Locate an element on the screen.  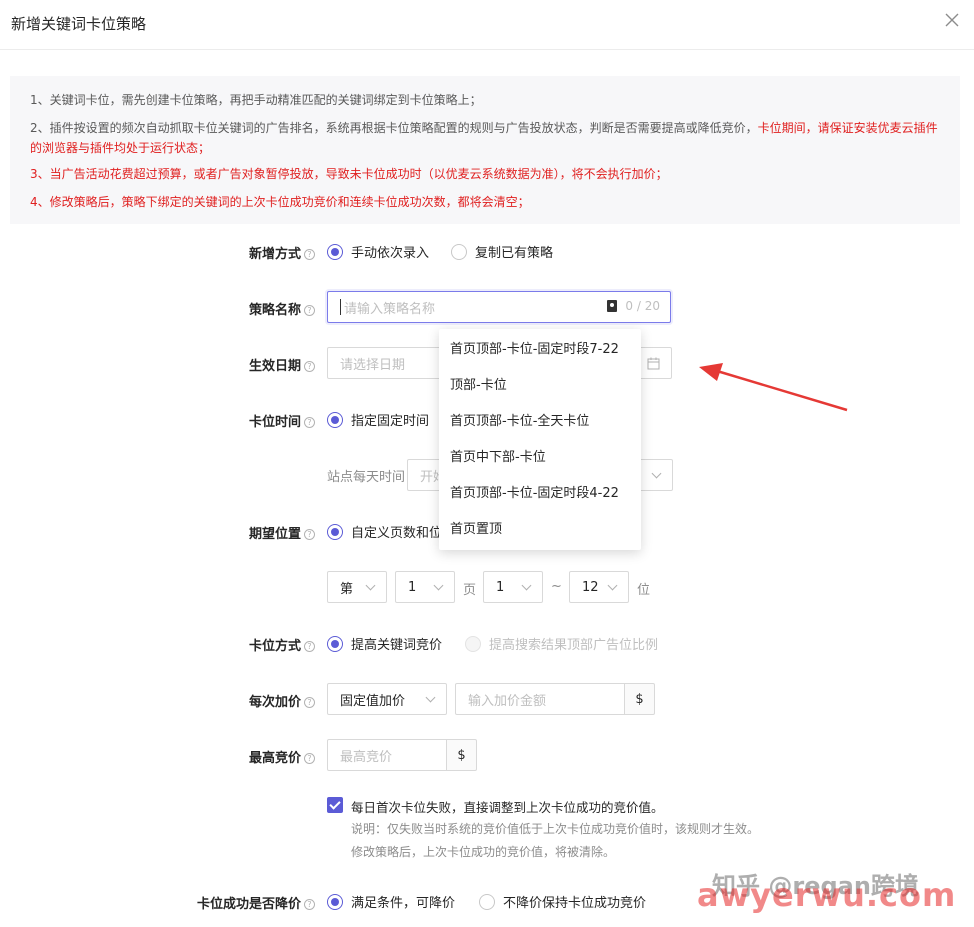
add-method-copy-radio: 复制已有策略 is located at coordinates (502, 251).